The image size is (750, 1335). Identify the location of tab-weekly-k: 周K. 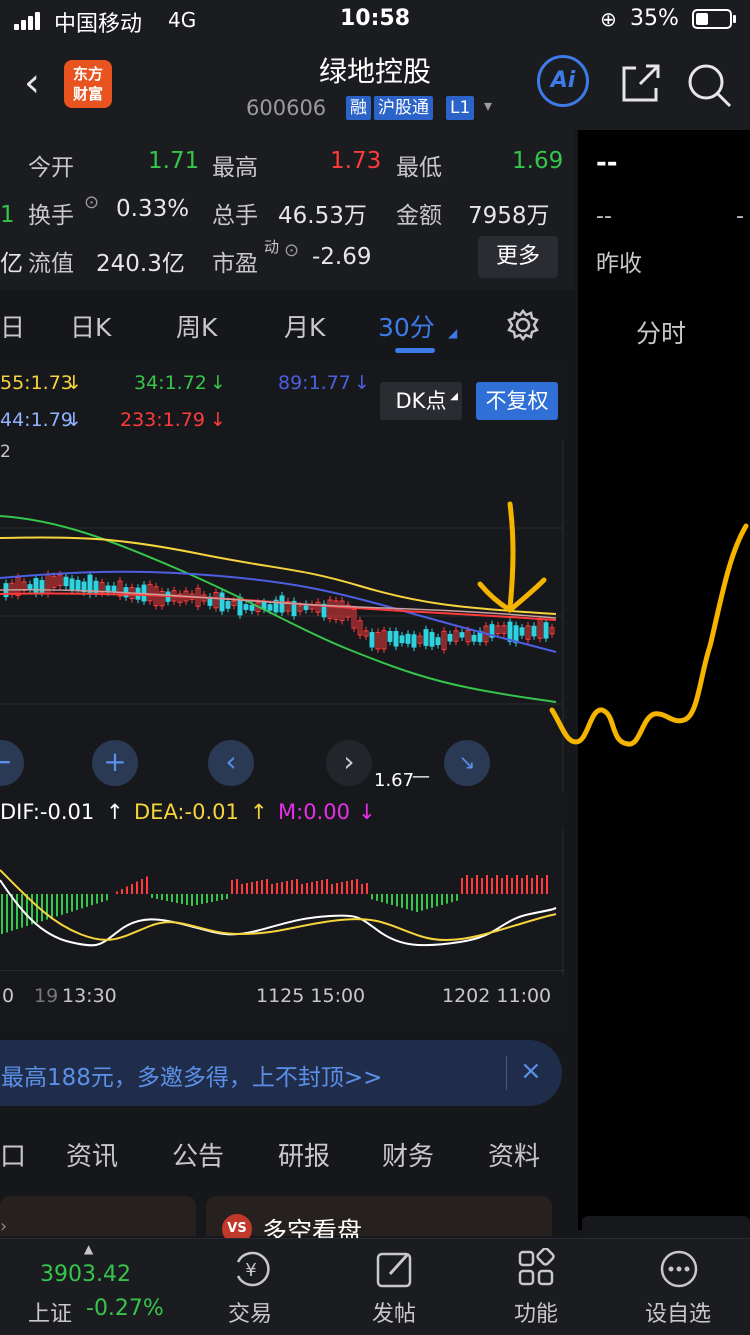
(196, 326).